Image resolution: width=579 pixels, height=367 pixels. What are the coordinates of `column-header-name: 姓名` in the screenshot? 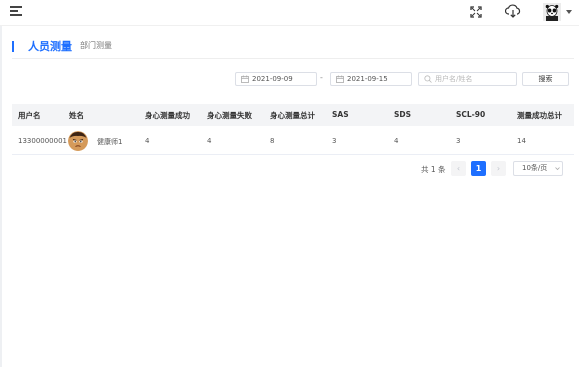 It's located at (76, 115).